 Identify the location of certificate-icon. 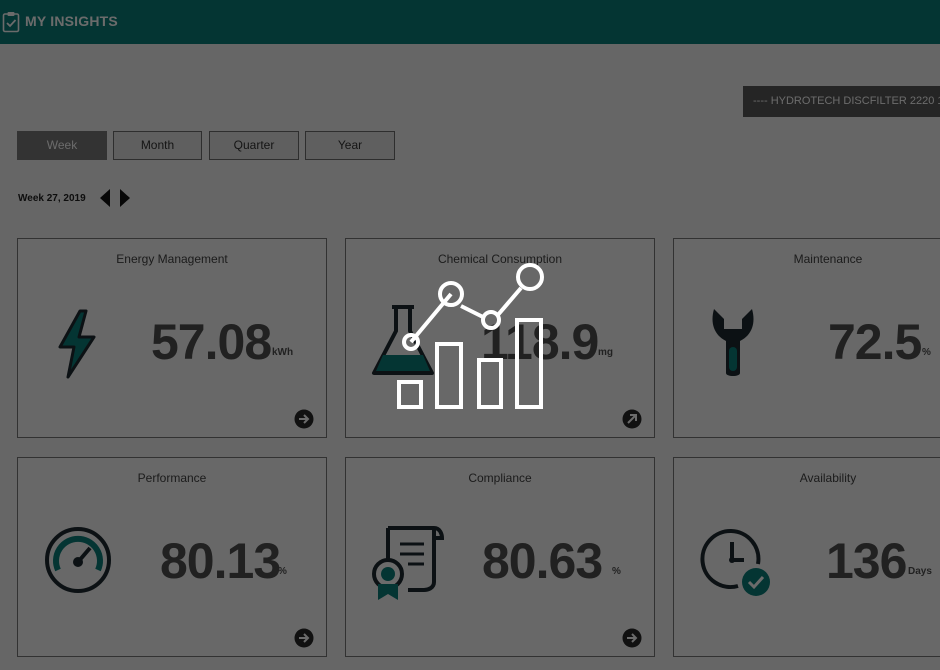
(408, 563).